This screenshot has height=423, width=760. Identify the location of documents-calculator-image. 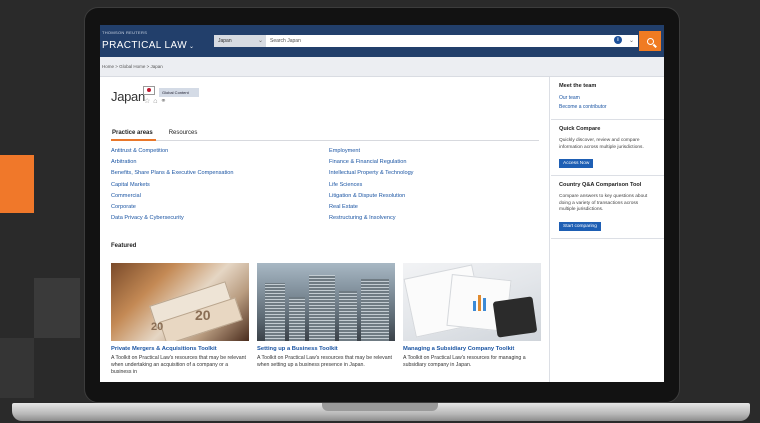
(472, 302).